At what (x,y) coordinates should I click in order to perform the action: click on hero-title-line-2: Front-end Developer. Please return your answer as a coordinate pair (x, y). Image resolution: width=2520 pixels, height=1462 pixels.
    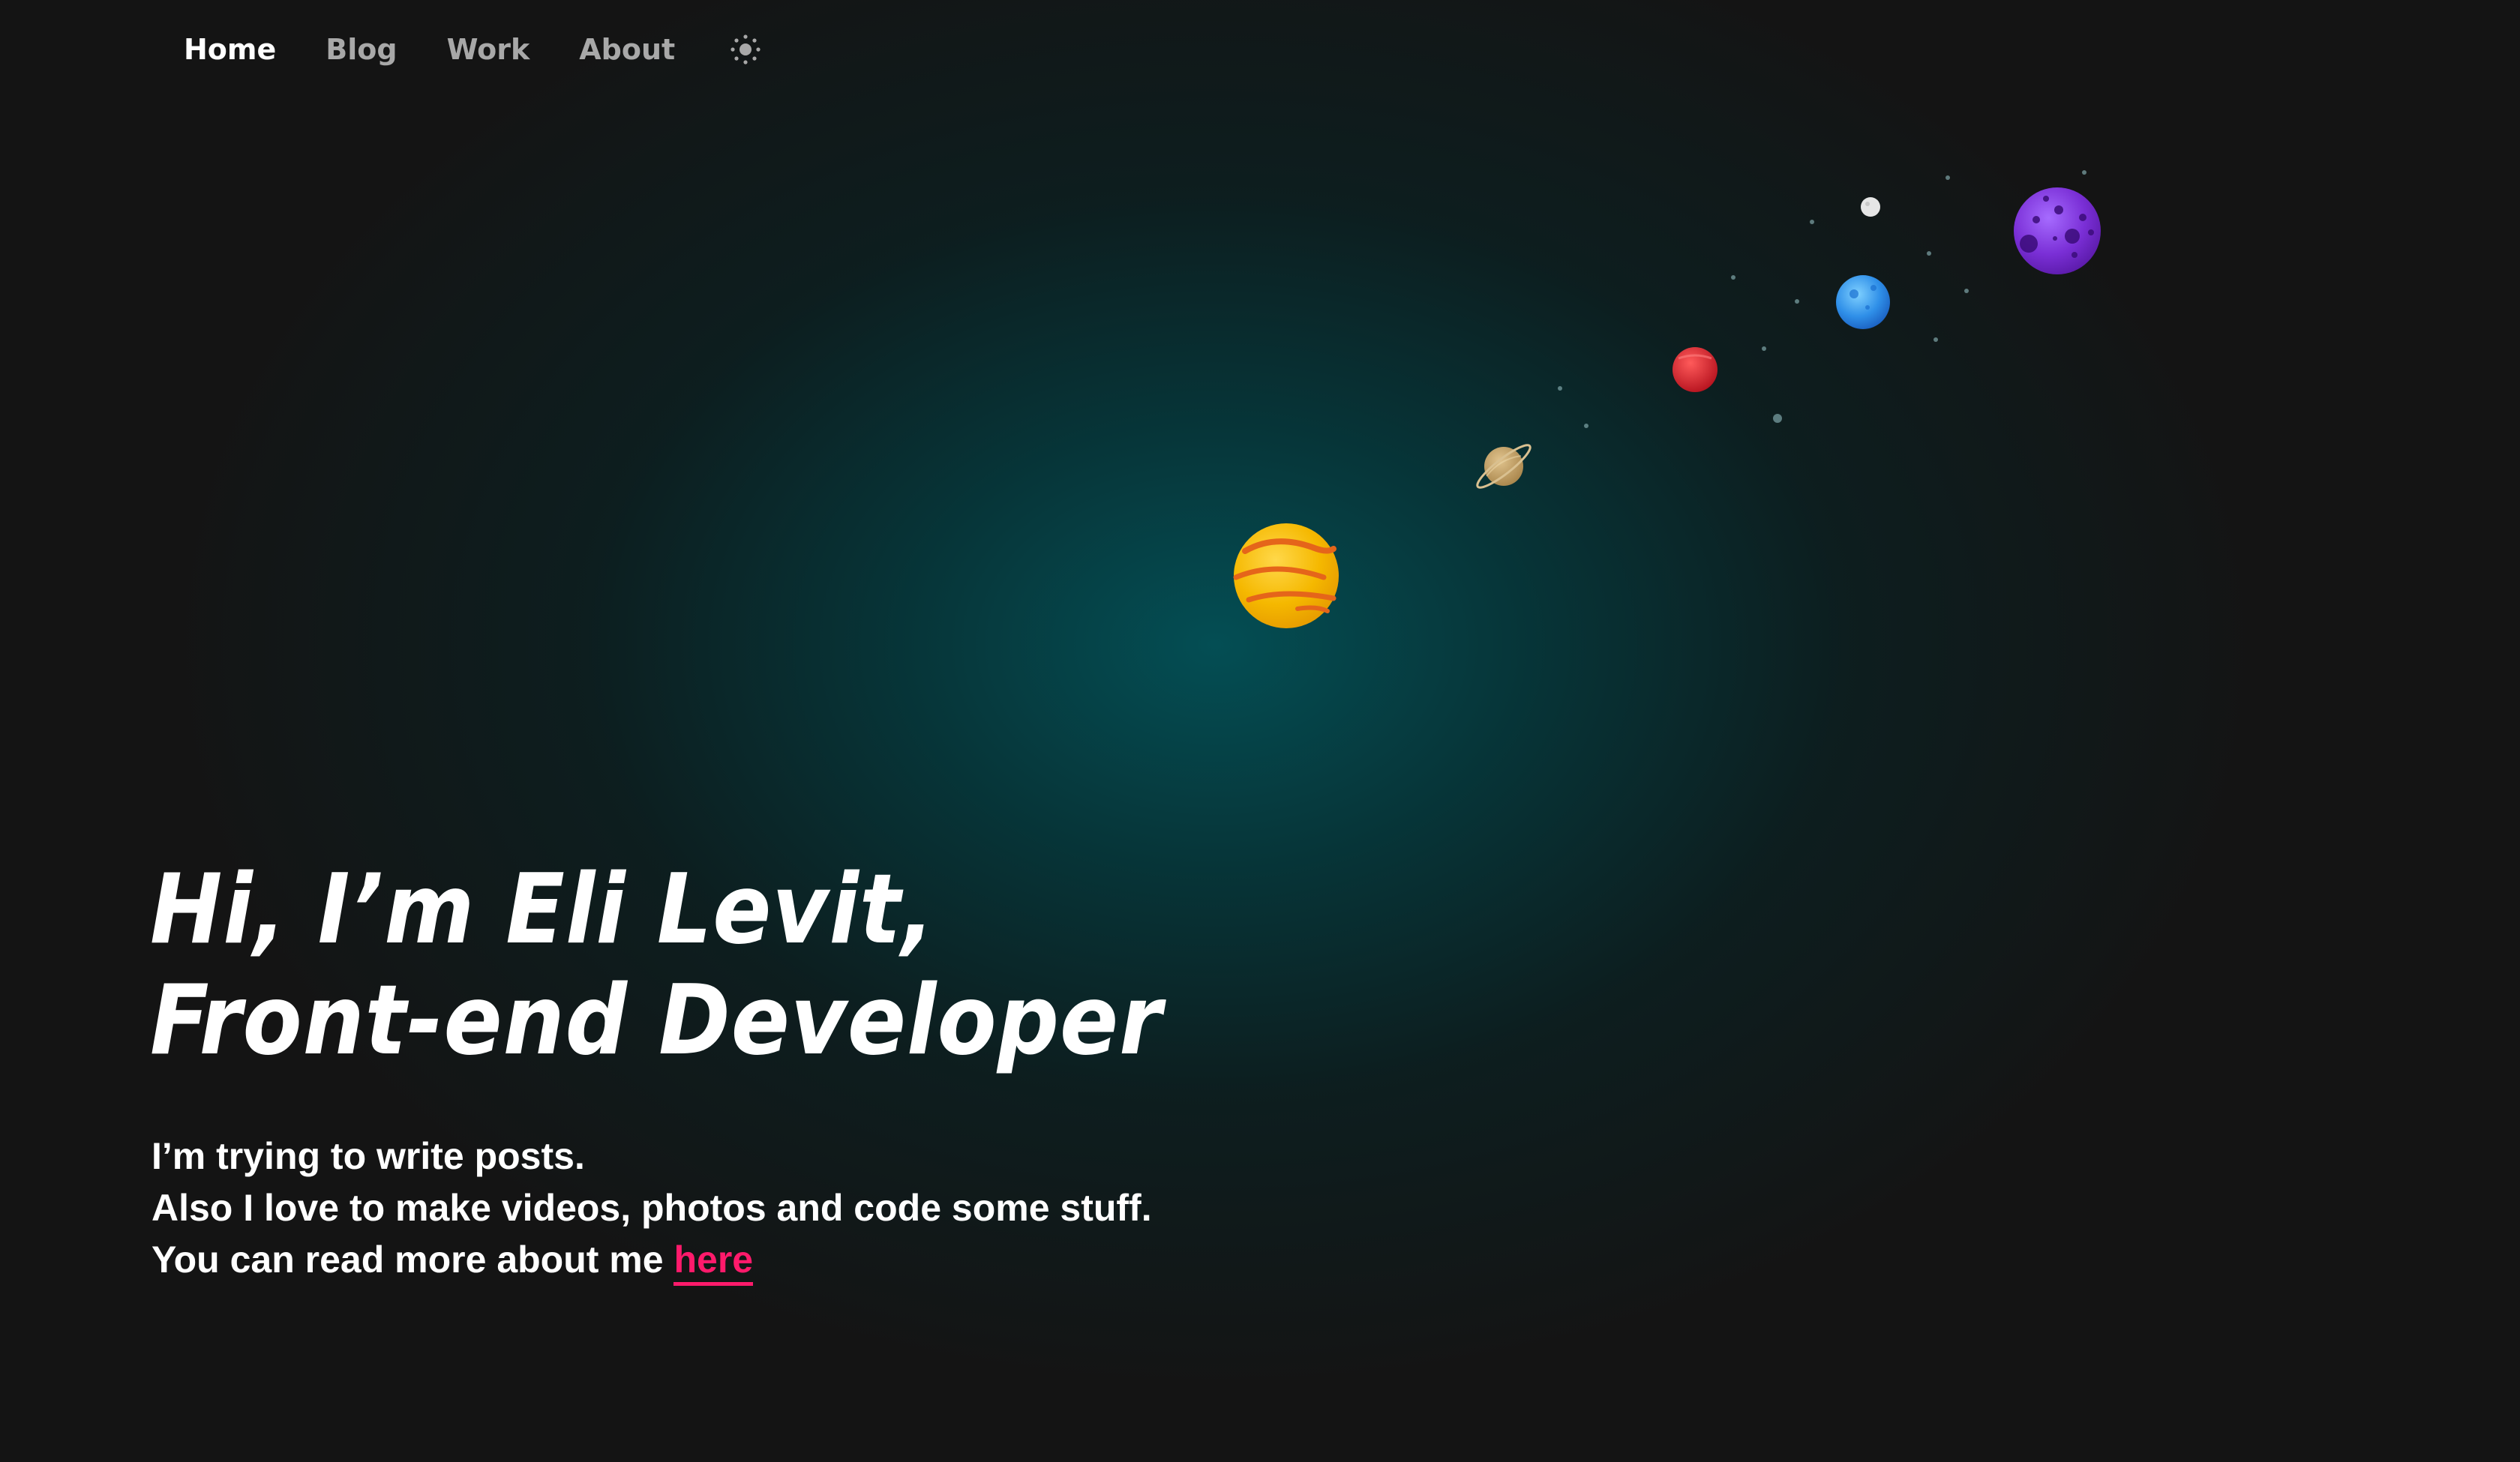
    Looking at the image, I should click on (656, 1021).